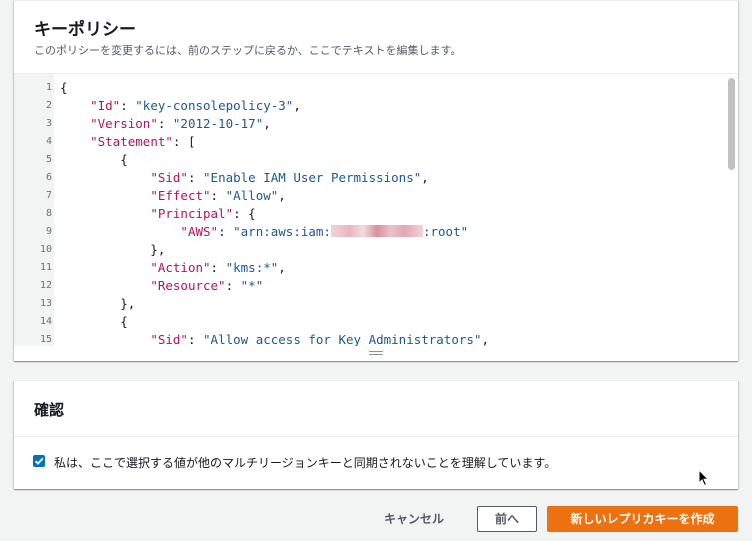  I want to click on code-line: "Version": "2012-10-17",, so click(165, 124).